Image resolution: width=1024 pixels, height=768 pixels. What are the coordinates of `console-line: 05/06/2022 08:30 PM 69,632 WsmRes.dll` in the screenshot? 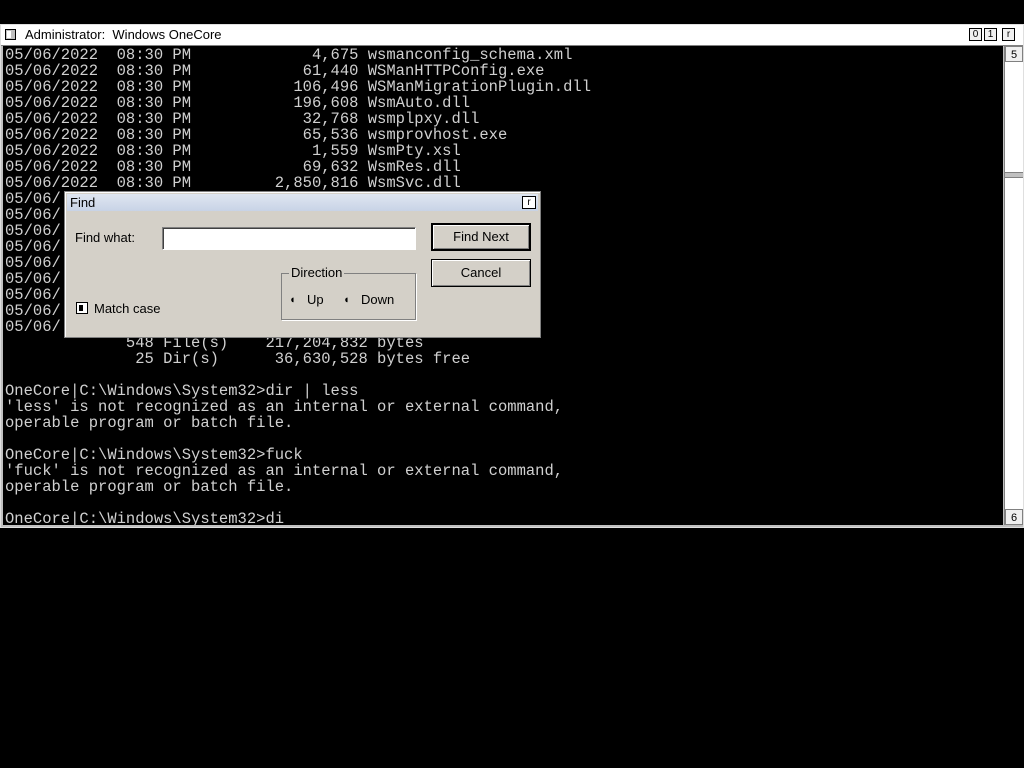 It's located at (233, 167).